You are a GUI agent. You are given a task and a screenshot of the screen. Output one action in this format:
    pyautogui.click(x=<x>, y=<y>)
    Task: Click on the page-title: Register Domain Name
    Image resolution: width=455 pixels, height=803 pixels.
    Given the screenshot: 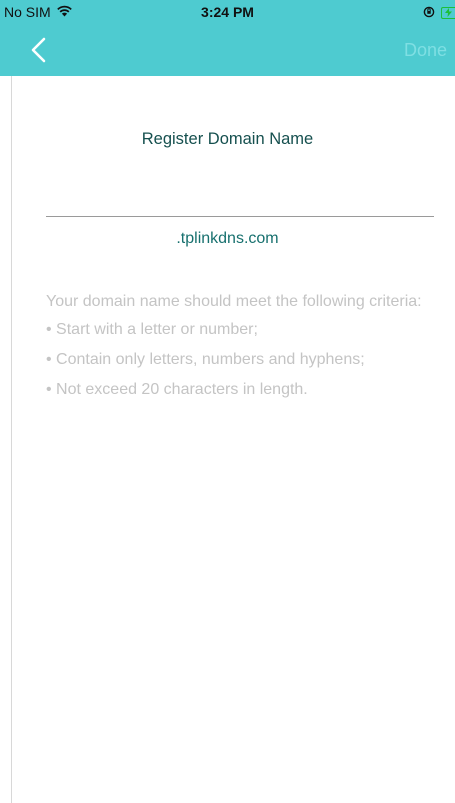 What is the action you would take?
    pyautogui.click(x=227, y=139)
    